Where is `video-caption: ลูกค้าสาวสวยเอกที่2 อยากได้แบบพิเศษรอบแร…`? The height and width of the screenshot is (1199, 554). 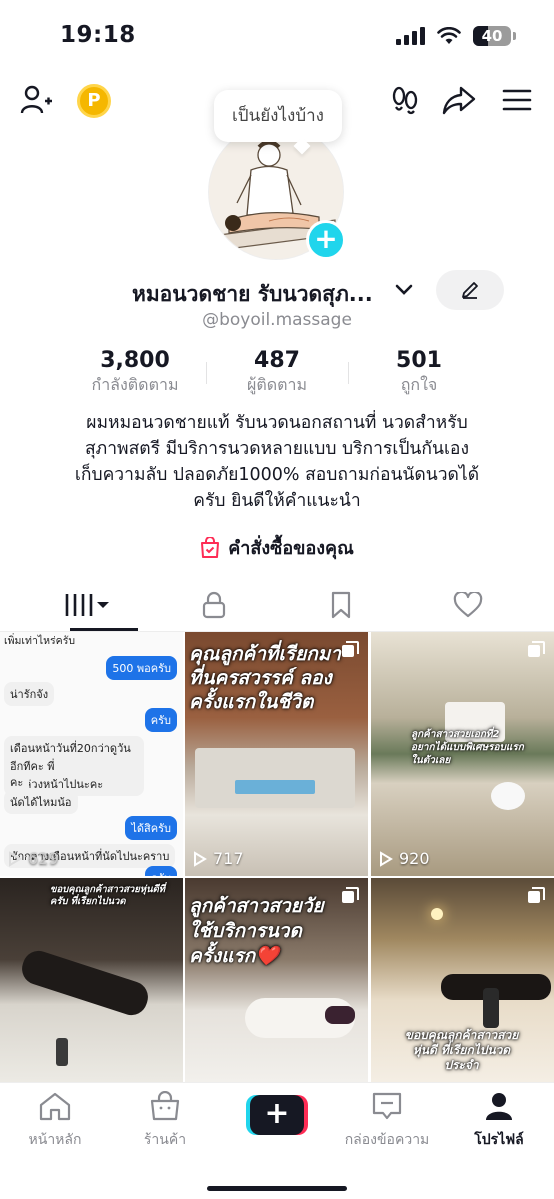
video-caption: ลูกค้าสาวสวยเอกที่2 อยากได้แบบพิเศษรอบแร… is located at coordinates (479, 747).